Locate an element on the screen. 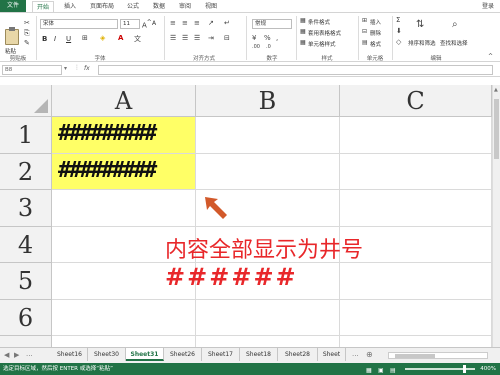  page-layout-view-icon: ▣ is located at coordinates (381, 370).